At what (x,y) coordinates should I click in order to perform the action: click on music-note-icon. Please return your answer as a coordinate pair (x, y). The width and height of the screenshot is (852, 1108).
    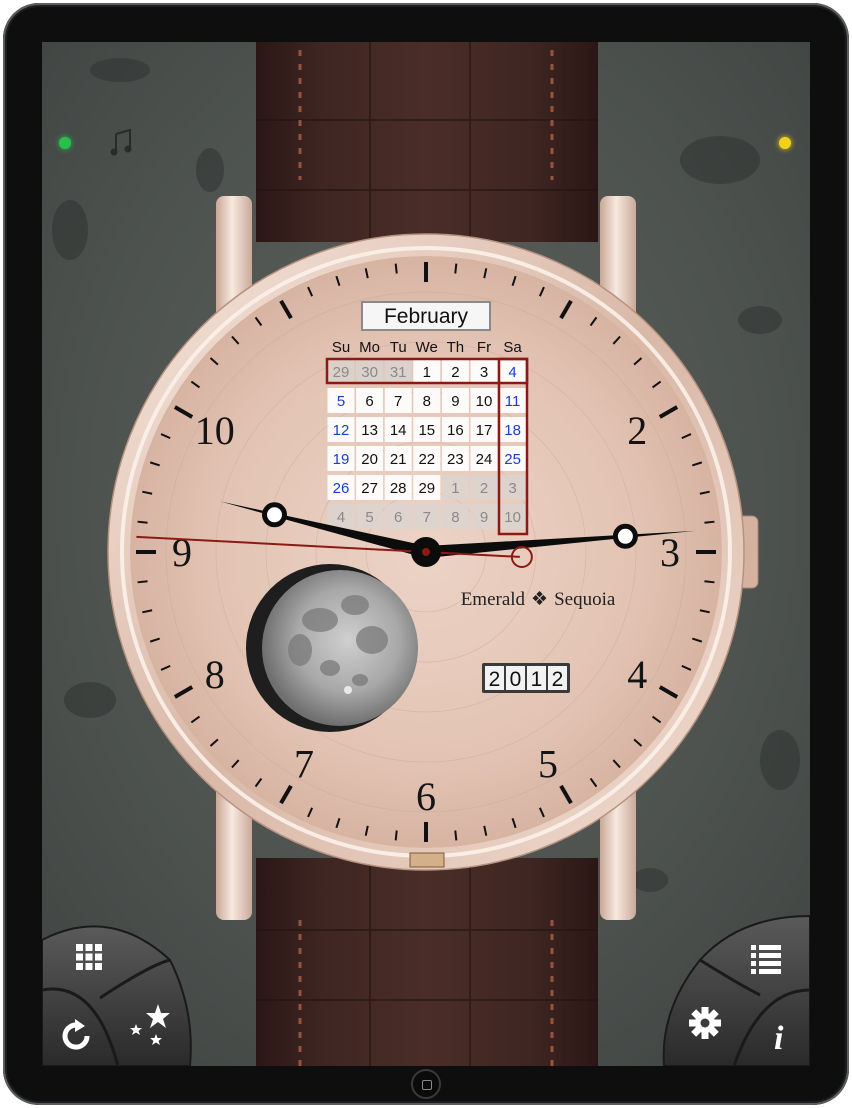
    Looking at the image, I should click on (122, 142).